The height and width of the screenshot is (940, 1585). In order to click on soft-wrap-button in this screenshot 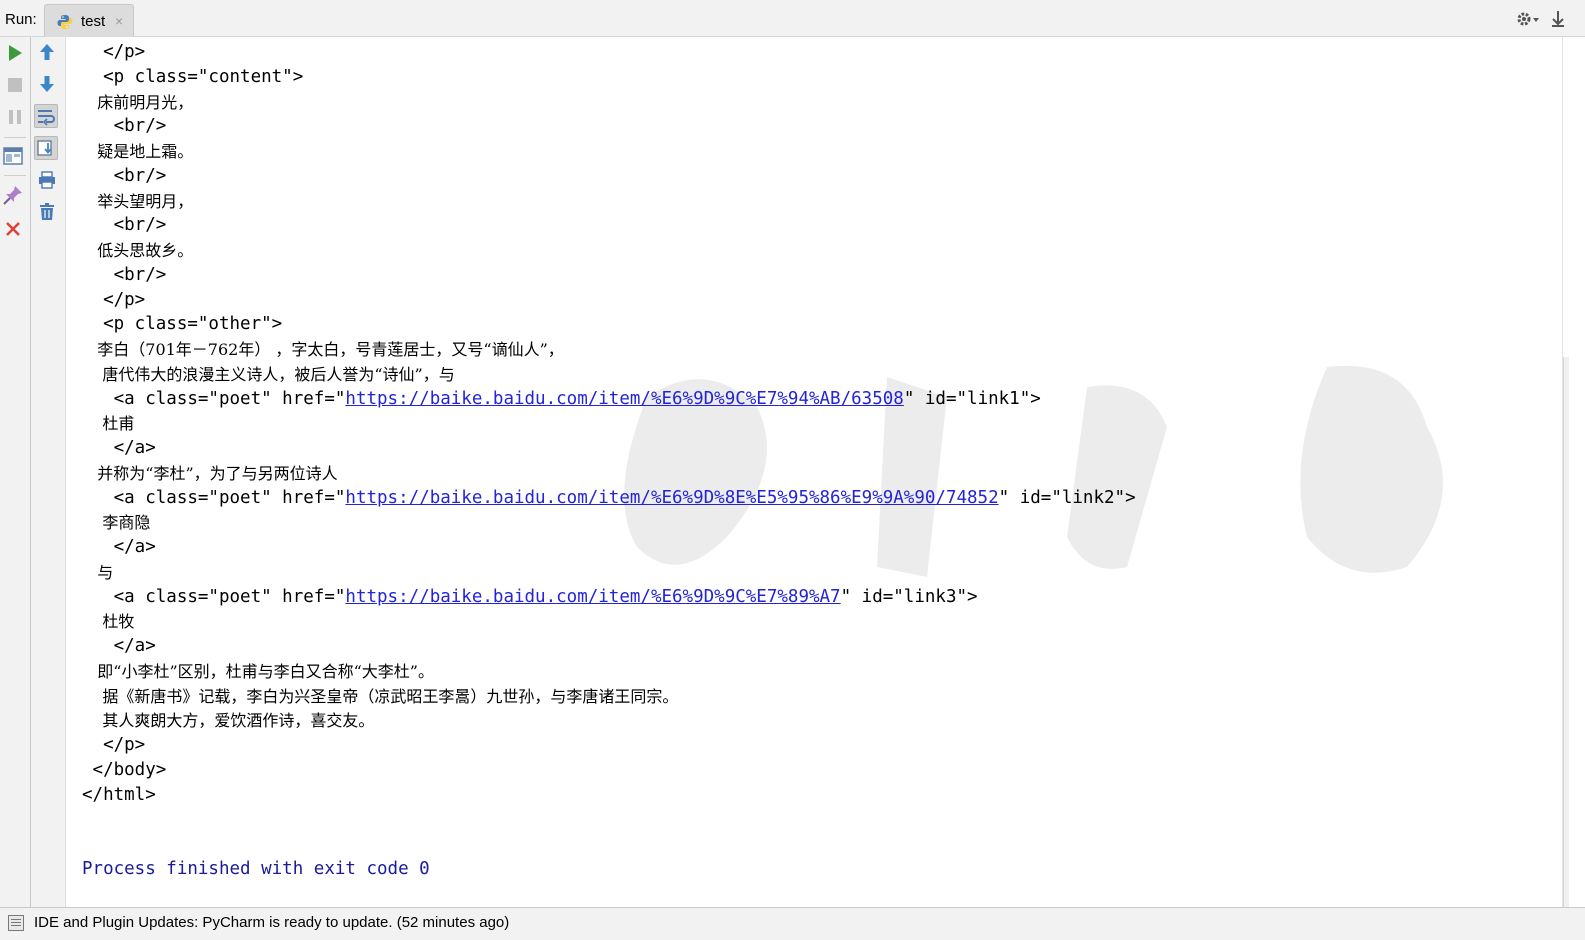, I will do `click(46, 116)`.